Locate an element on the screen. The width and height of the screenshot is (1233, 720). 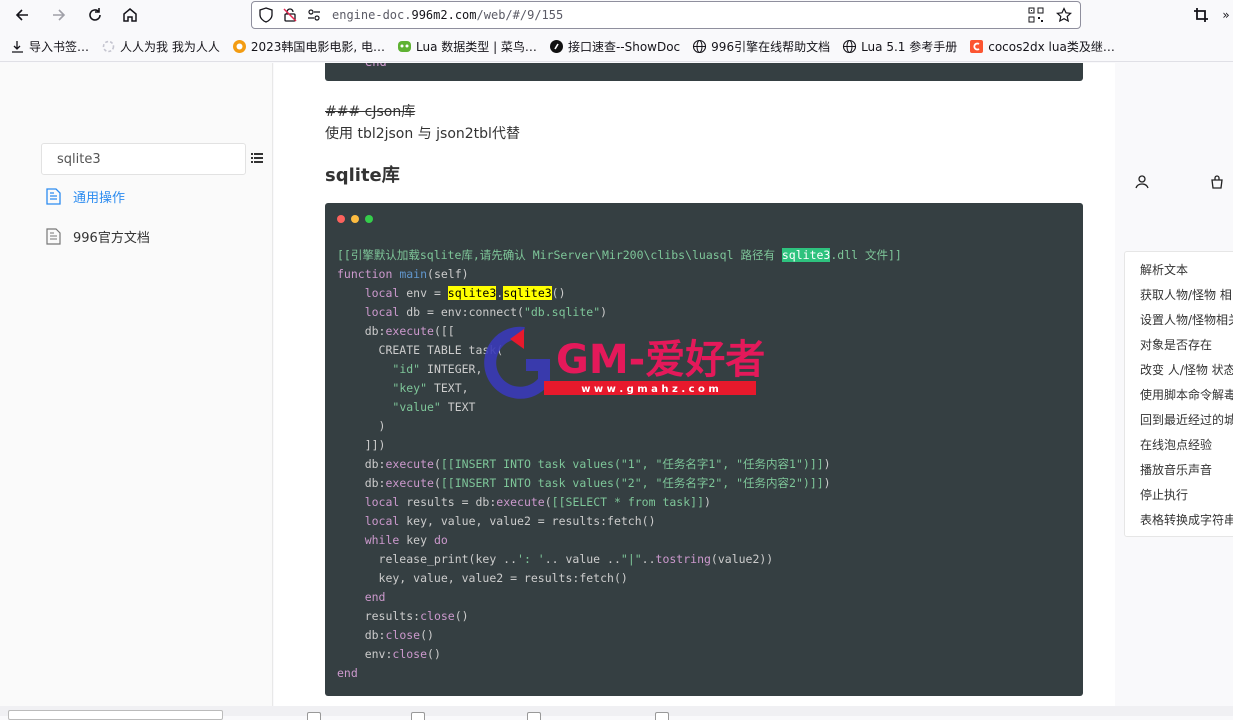
code-line: db:execute([[ is located at coordinates (396, 331).